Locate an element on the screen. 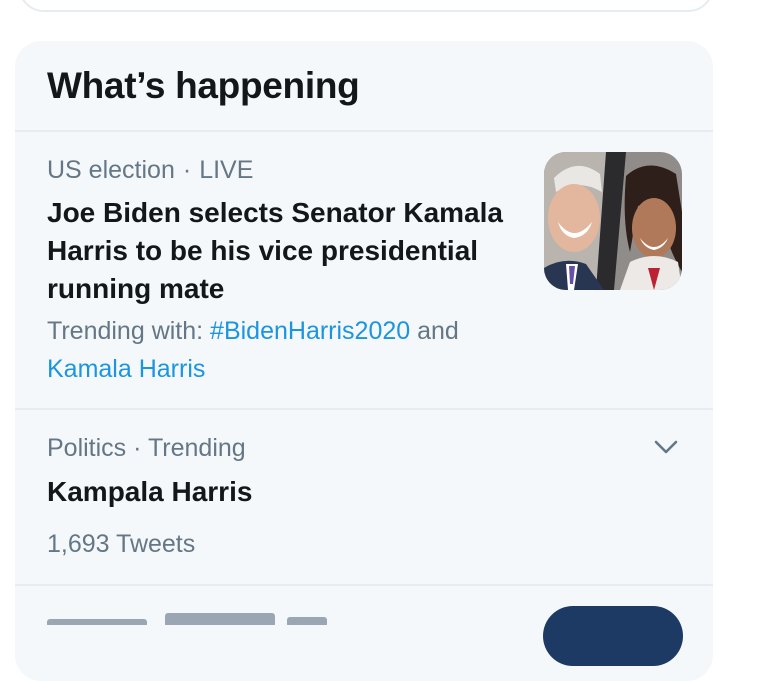 The height and width of the screenshot is (681, 780). news-photo-thumbnail is located at coordinates (613, 221).